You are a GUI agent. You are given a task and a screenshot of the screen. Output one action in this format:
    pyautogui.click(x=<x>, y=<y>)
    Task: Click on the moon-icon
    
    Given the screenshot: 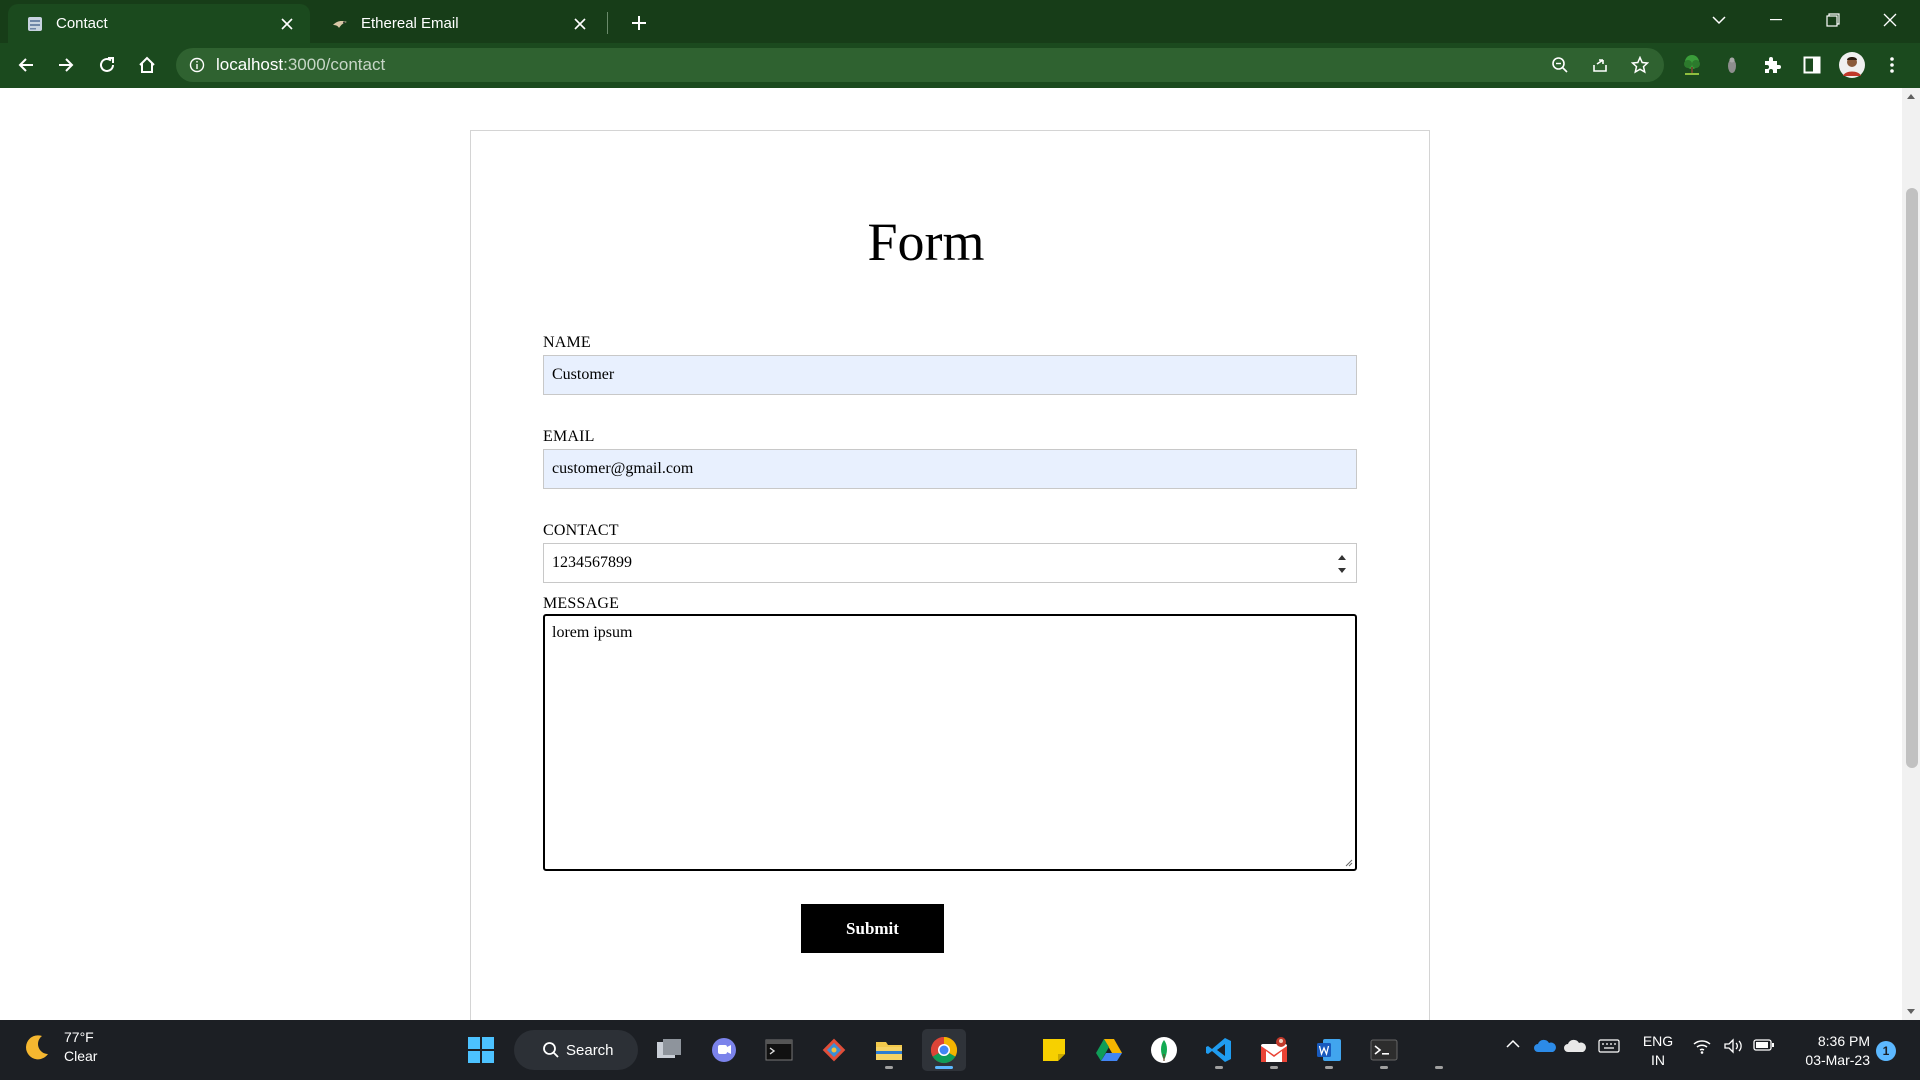 What is the action you would take?
    pyautogui.click(x=37, y=1047)
    